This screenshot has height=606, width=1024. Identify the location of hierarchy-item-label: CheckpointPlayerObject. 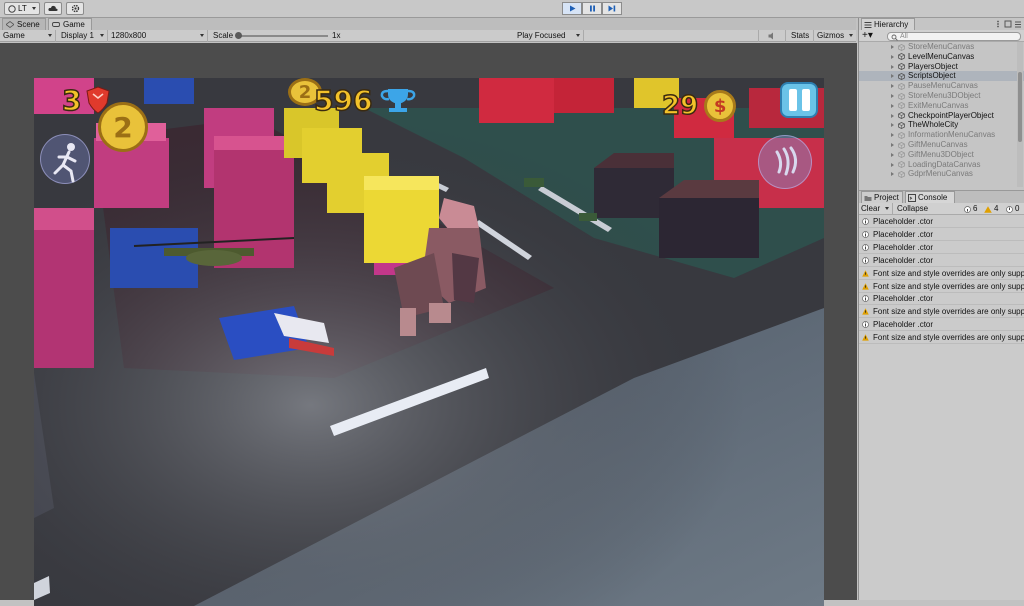
(951, 115).